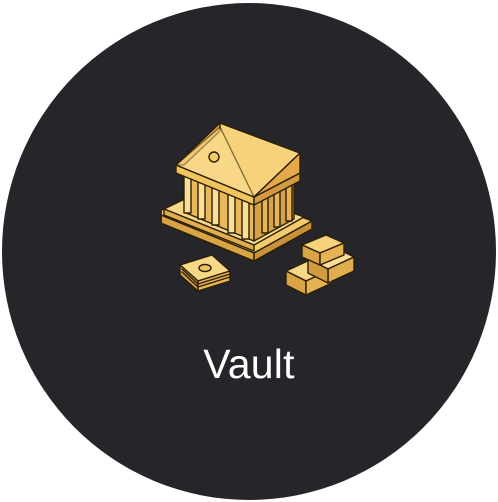 The height and width of the screenshot is (502, 498). What do you see at coordinates (237, 192) in the screenshot?
I see `bank-building-icon` at bounding box center [237, 192].